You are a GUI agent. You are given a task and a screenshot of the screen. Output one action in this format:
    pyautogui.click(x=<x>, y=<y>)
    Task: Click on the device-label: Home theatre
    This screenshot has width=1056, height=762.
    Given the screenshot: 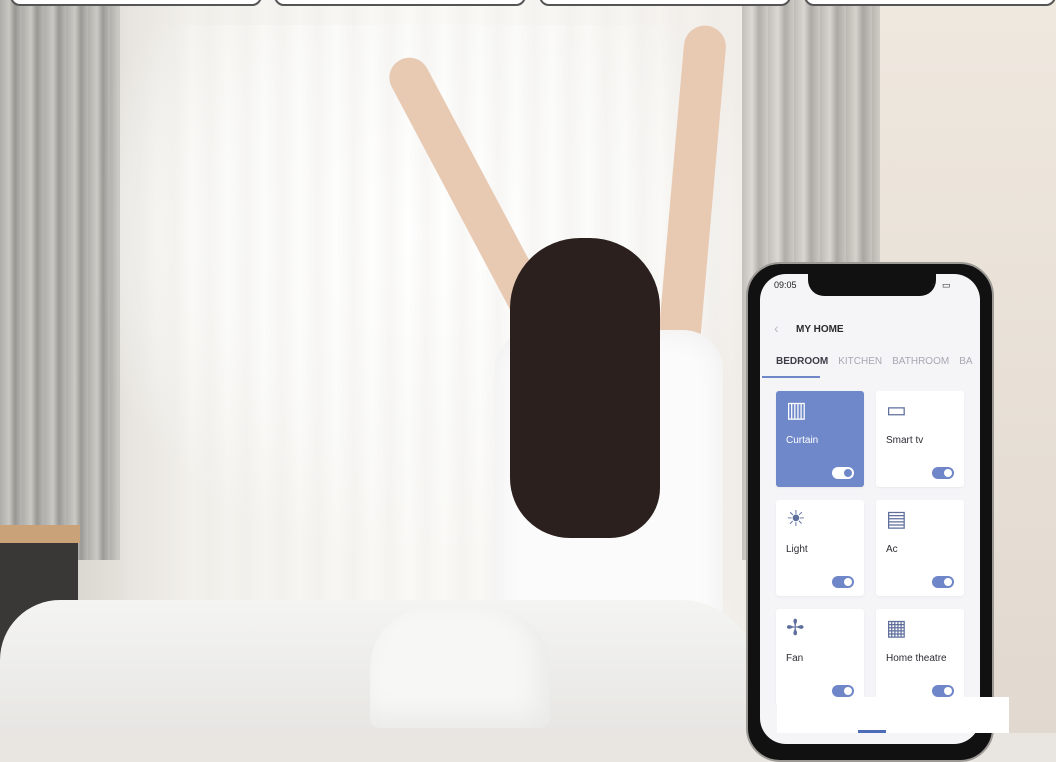 What is the action you would take?
    pyautogui.click(x=916, y=658)
    